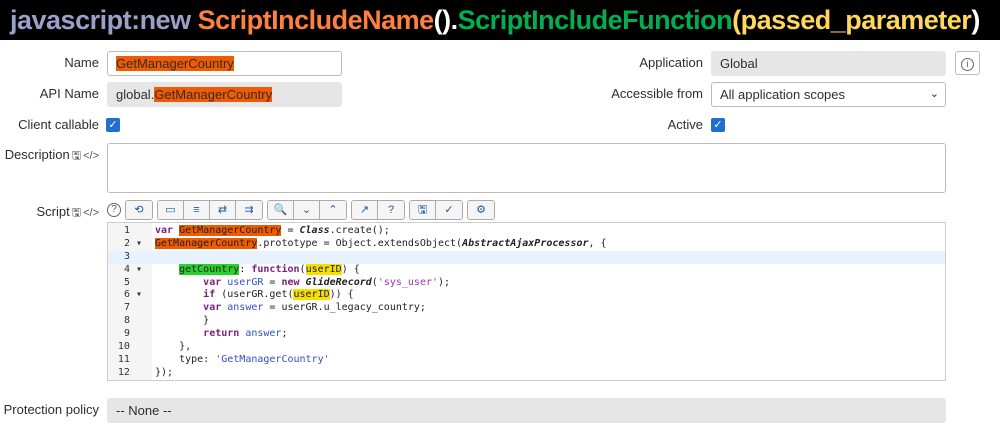 This screenshot has width=1000, height=429. Describe the element at coordinates (391, 209) in the screenshot. I see `question-icon: ?` at that location.